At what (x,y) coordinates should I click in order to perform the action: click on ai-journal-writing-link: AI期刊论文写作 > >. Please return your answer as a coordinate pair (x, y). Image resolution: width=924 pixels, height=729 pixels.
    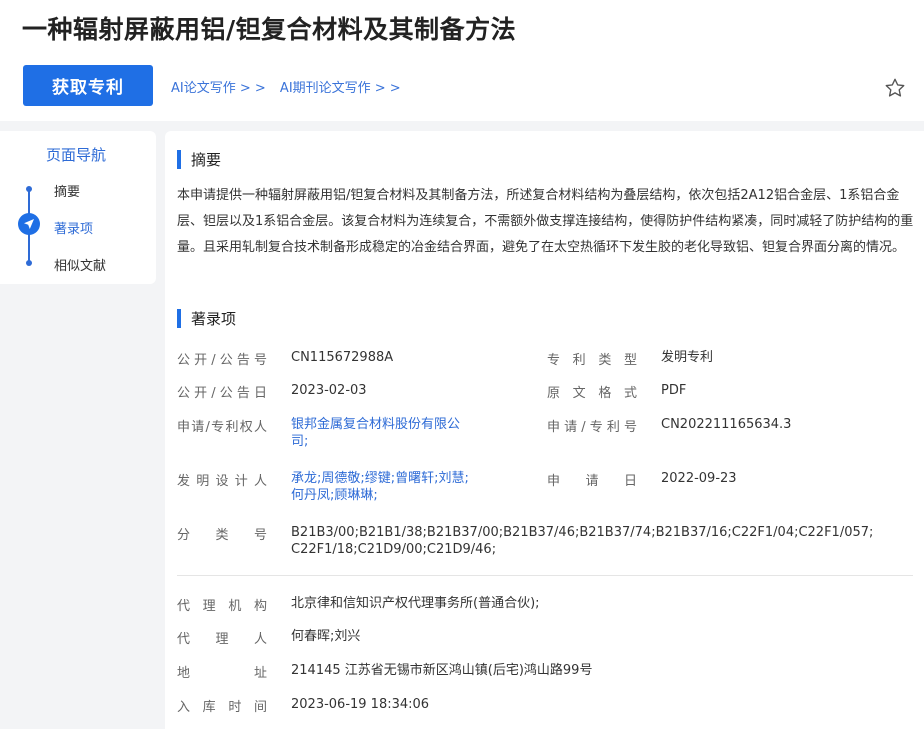
    Looking at the image, I should click on (340, 88).